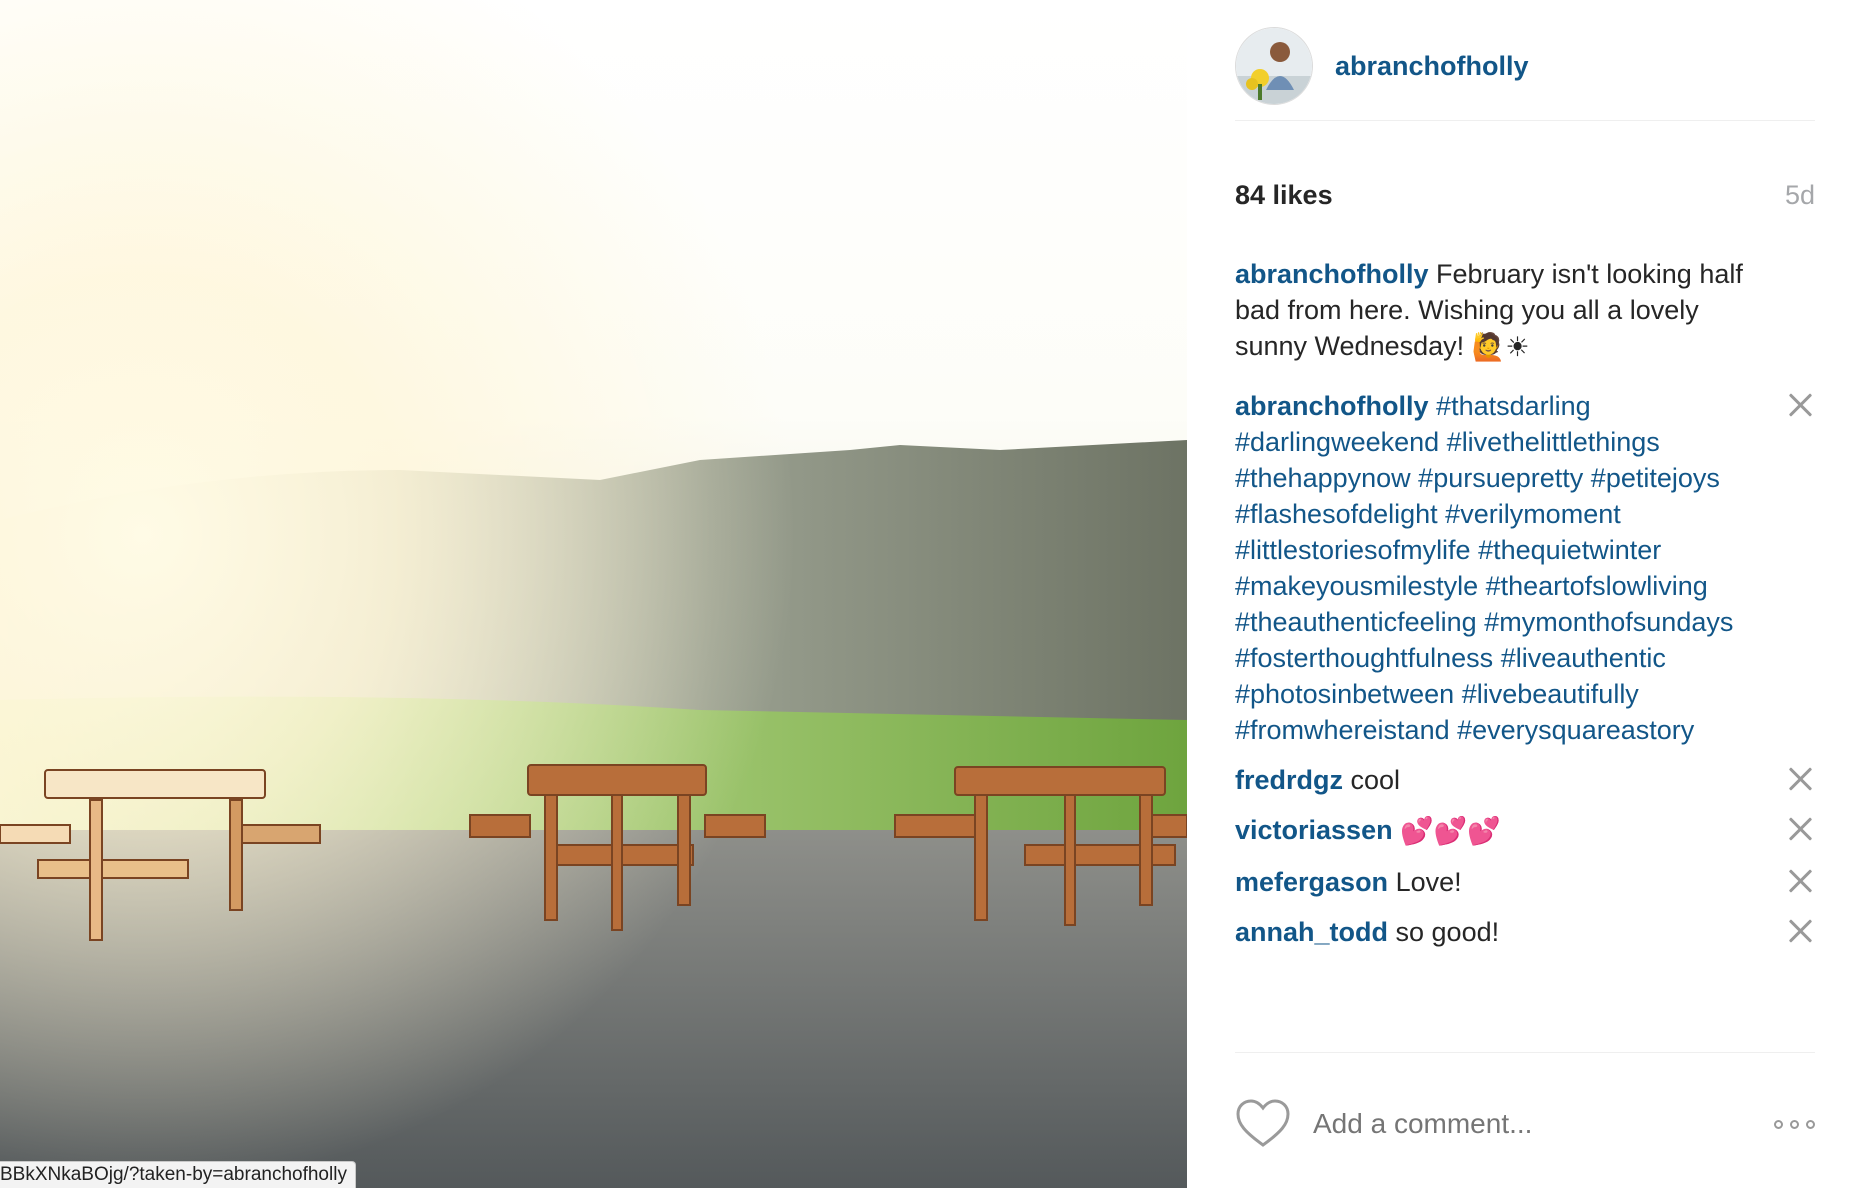  I want to click on browser-status-url: BBkXNkaBOjg/?taken-by=abranchofholly, so click(178, 1174).